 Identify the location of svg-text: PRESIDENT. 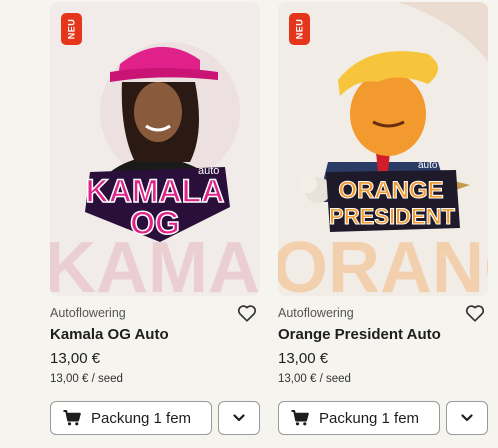
(392, 216).